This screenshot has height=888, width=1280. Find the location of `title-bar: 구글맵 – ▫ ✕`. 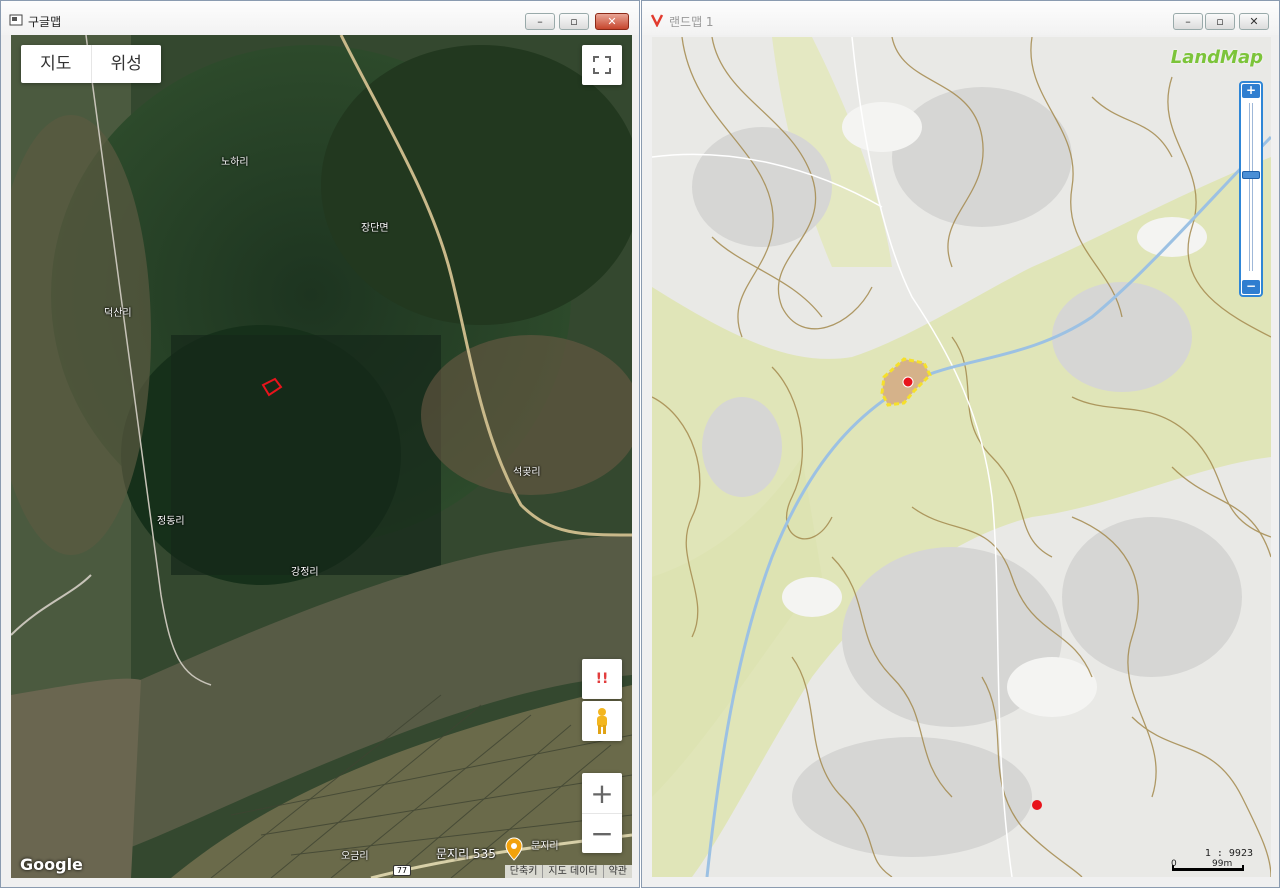

title-bar: 구글맵 – ▫ ✕ is located at coordinates (320, 18).